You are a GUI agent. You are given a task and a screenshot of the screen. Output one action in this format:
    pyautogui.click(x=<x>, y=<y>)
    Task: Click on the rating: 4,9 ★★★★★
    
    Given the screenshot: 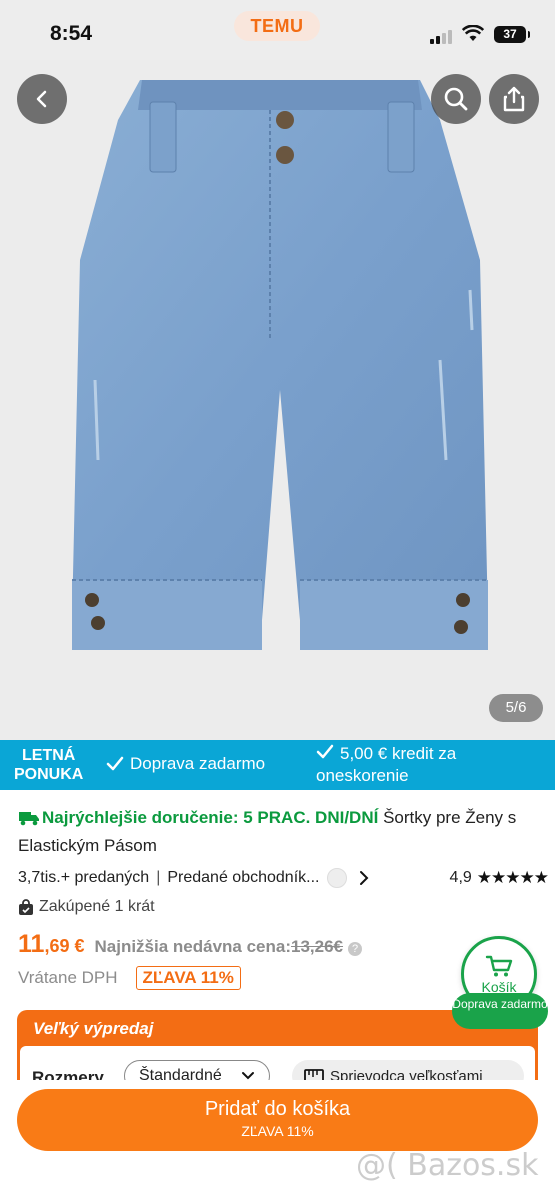 What is the action you would take?
    pyautogui.click(x=499, y=878)
    